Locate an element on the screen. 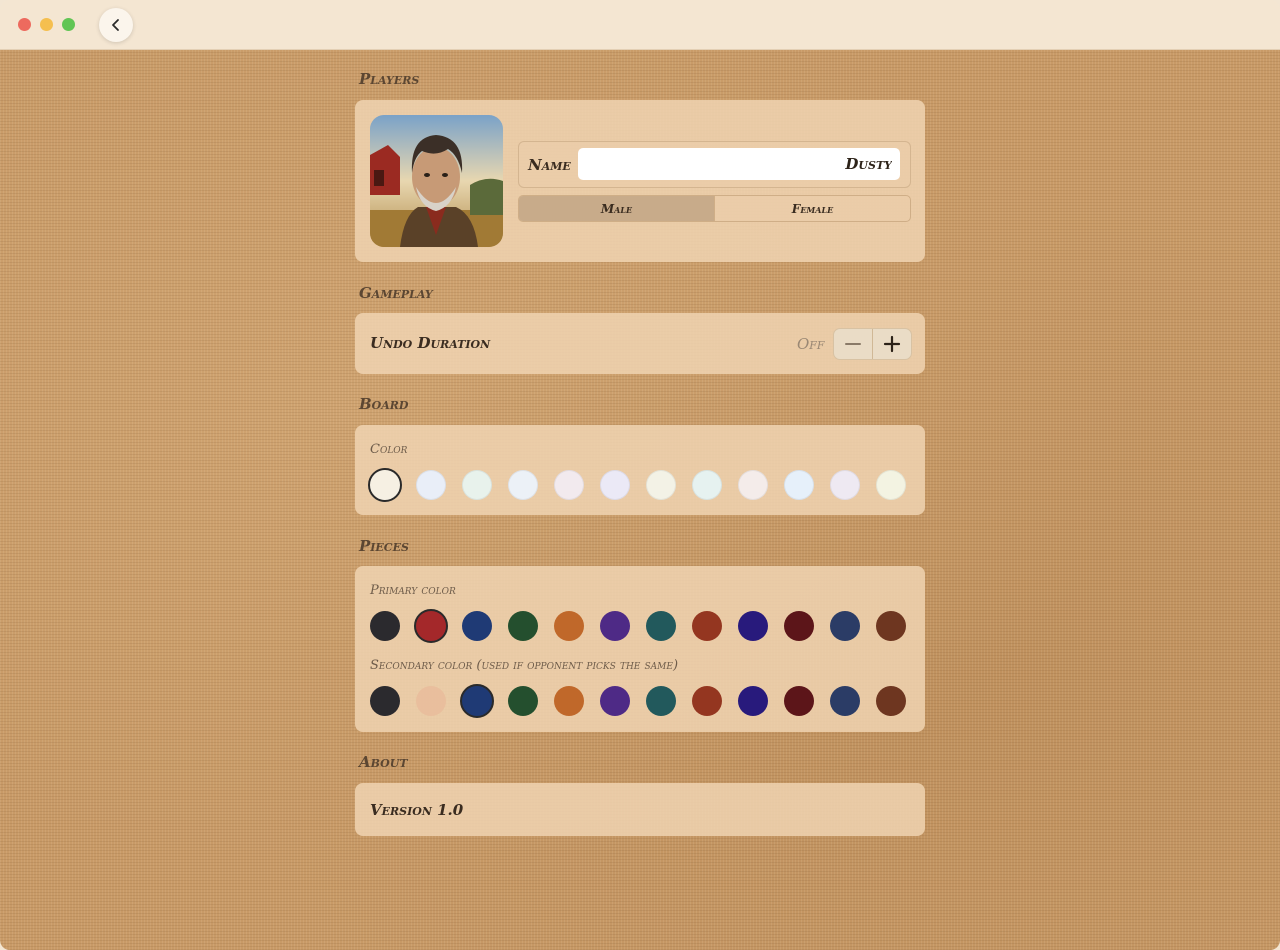 Image resolution: width=1280 pixels, height=950 pixels. player-avatar is located at coordinates (436, 181).